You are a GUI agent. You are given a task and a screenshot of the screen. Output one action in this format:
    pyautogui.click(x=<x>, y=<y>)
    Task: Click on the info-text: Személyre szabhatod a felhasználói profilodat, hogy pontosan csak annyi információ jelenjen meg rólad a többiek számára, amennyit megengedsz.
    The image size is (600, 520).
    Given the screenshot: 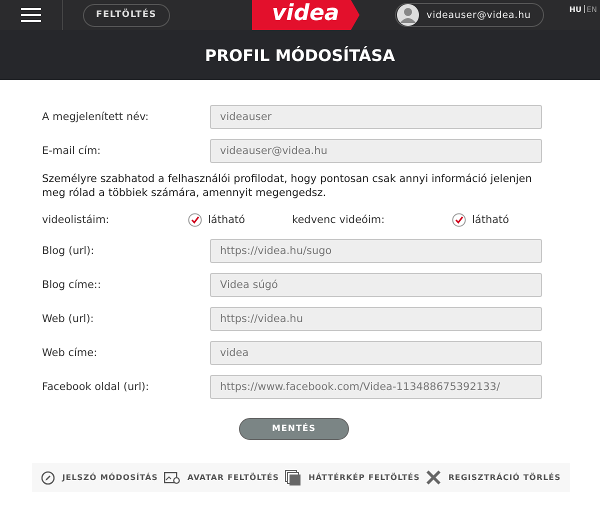 What is the action you would take?
    pyautogui.click(x=287, y=186)
    